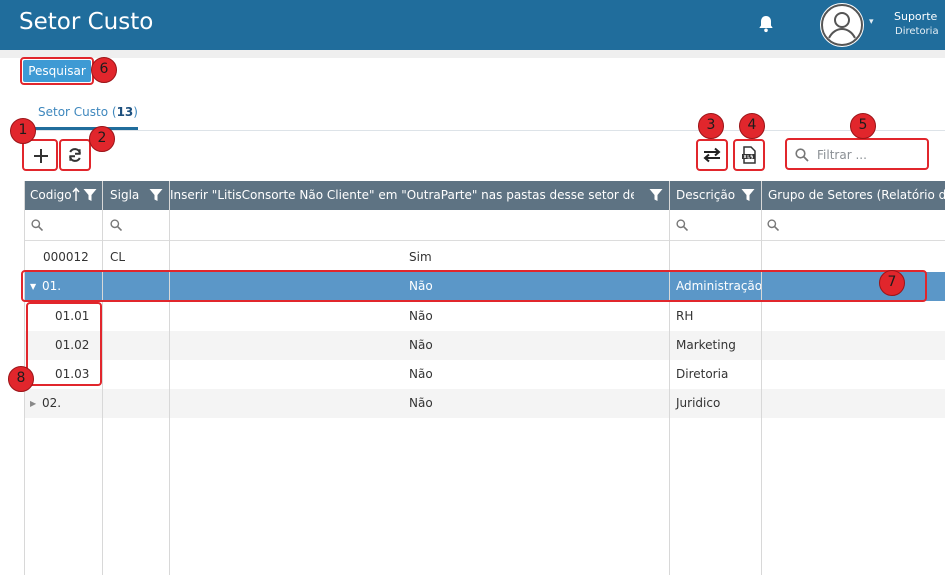 This screenshot has height=575, width=945. I want to click on cell-sigla: CL, so click(118, 257).